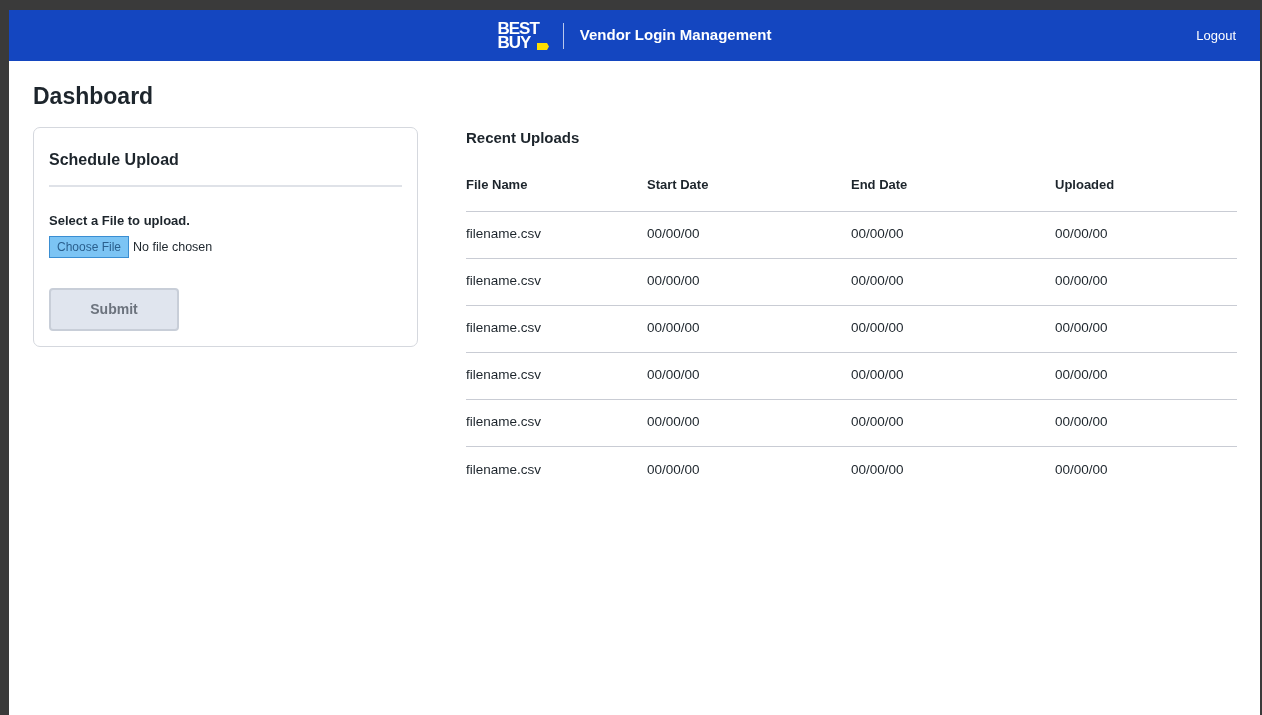 The width and height of the screenshot is (1262, 715). I want to click on column-header: Start Date, so click(749, 193).